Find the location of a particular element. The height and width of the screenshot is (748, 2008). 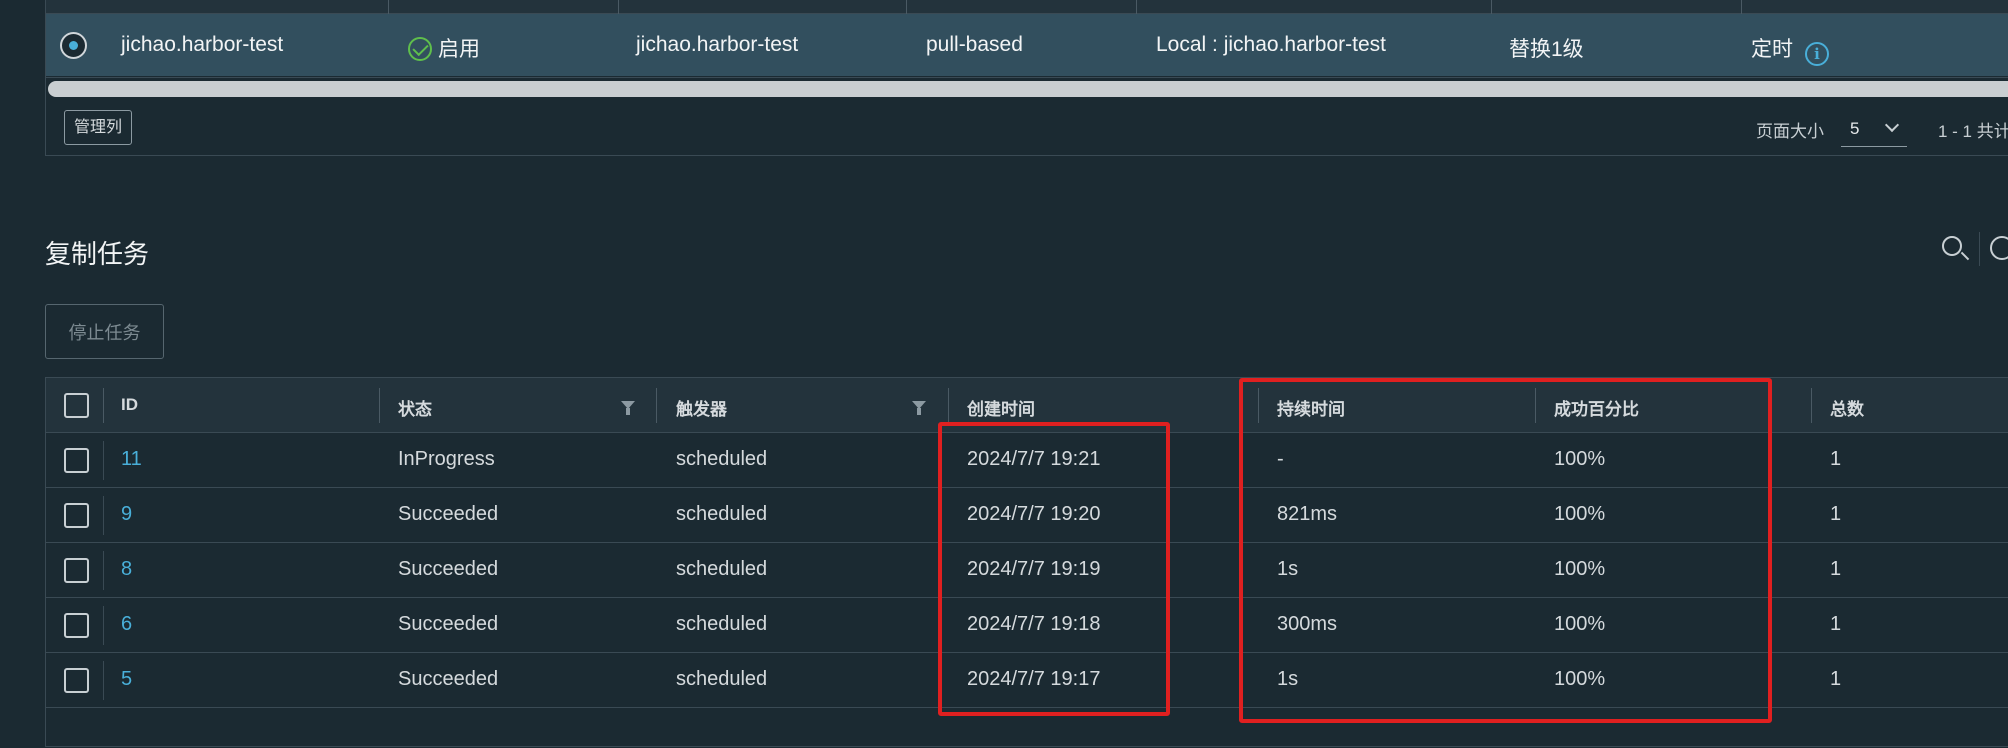

execution-status: InProgress is located at coordinates (446, 459).